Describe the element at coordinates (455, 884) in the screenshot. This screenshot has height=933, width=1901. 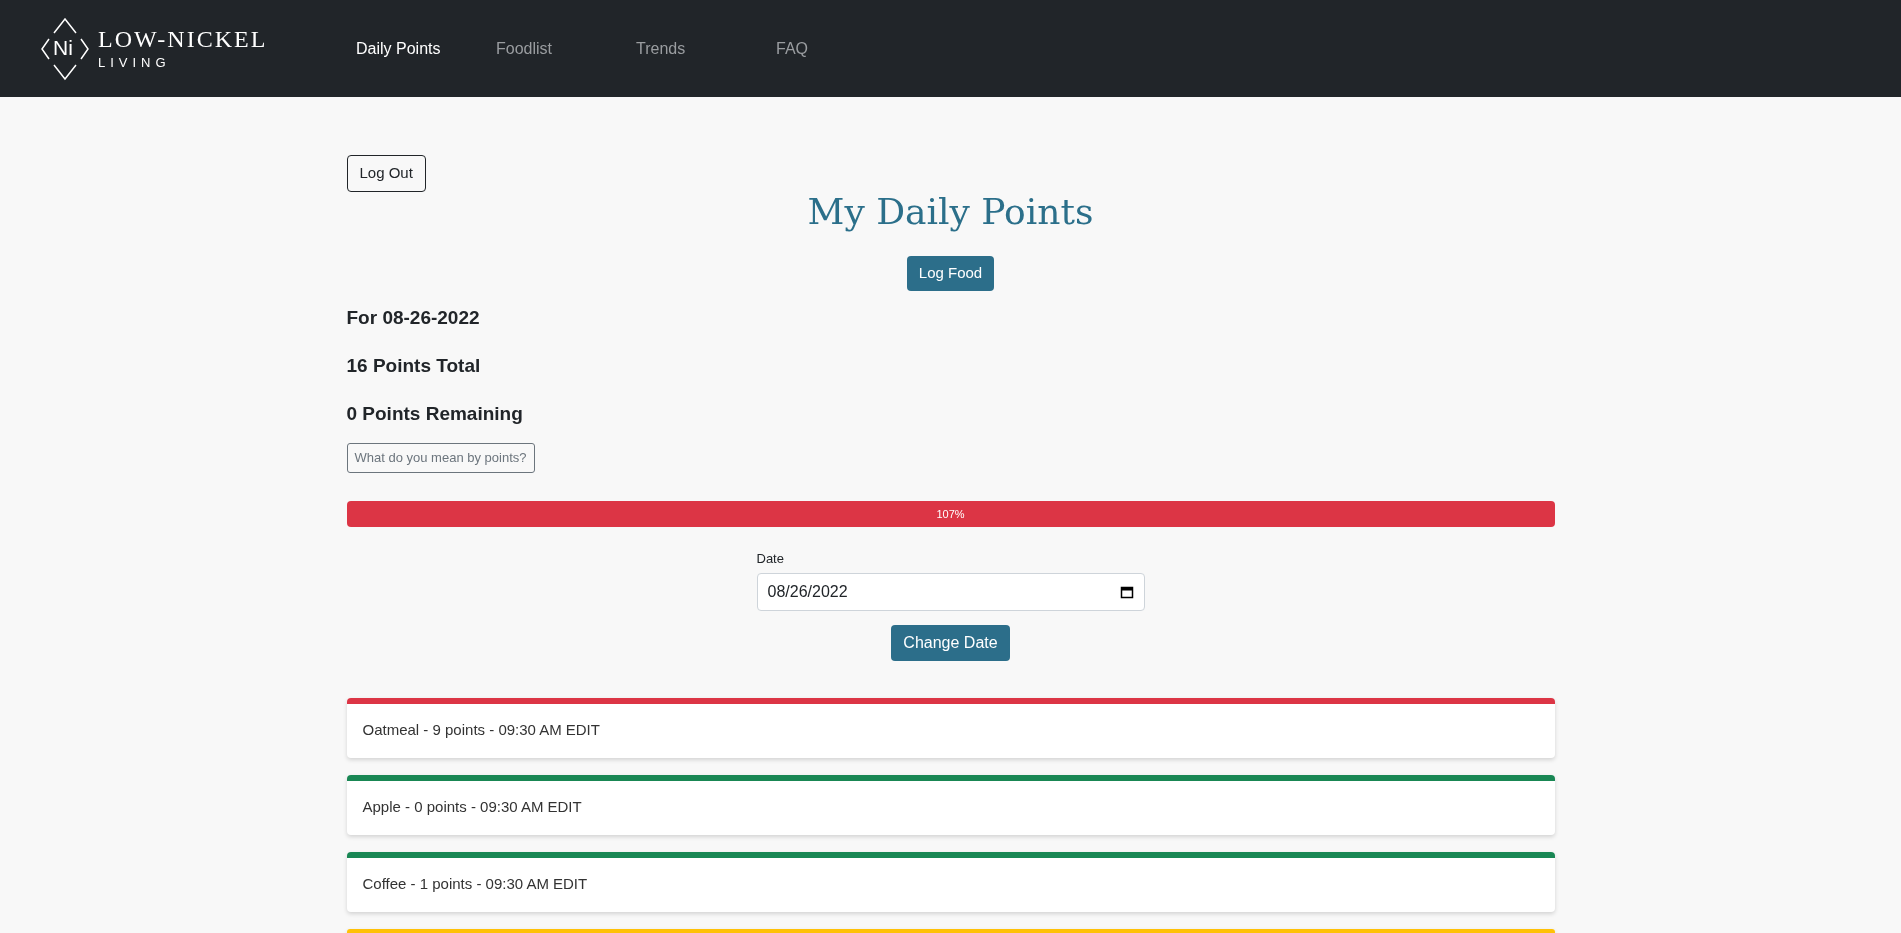
I see `entry-text: Coffee - 1 points - 09:30 AM` at that location.